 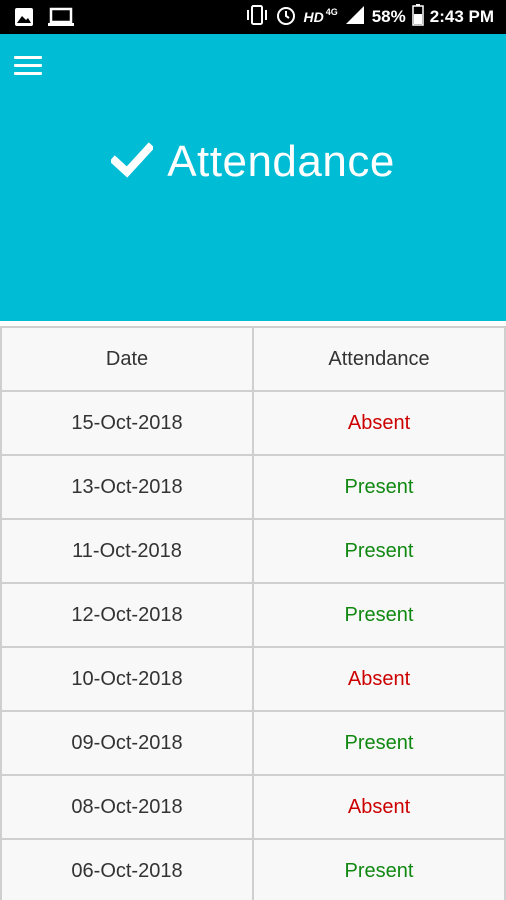 I want to click on table-row: 09-Oct-2018 Present, so click(x=253, y=743).